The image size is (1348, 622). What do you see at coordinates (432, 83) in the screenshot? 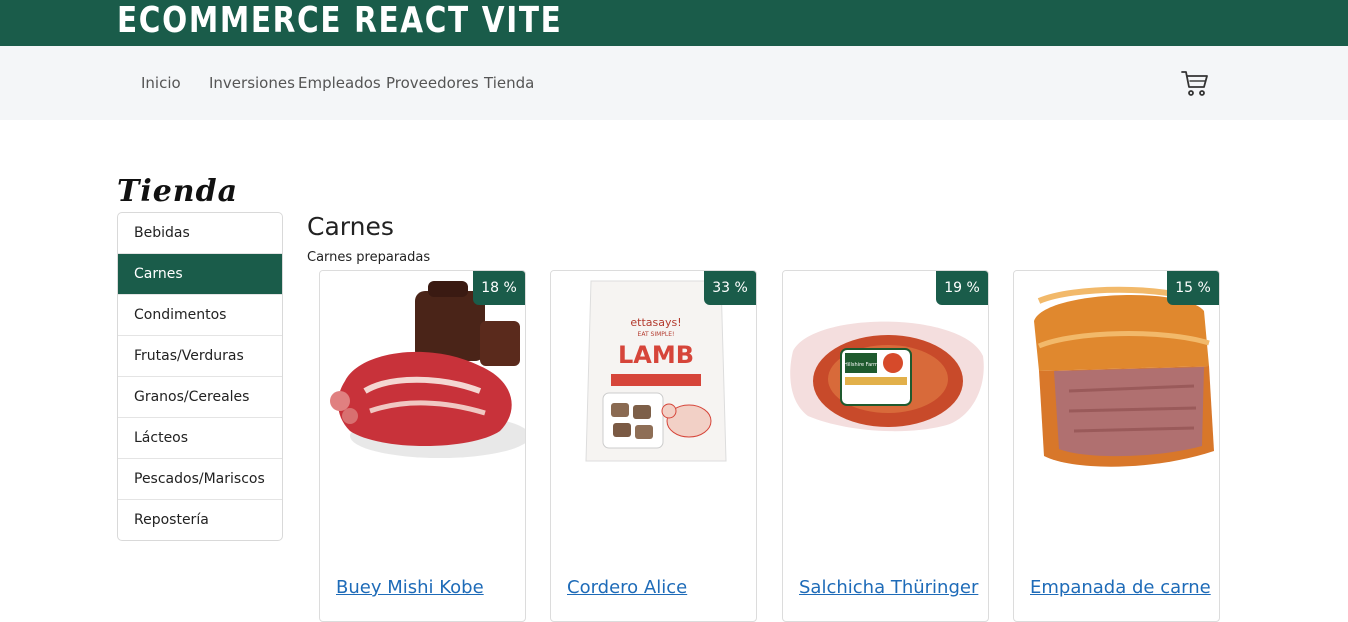
I see `nav-link-proveedores: Proveedores` at bounding box center [432, 83].